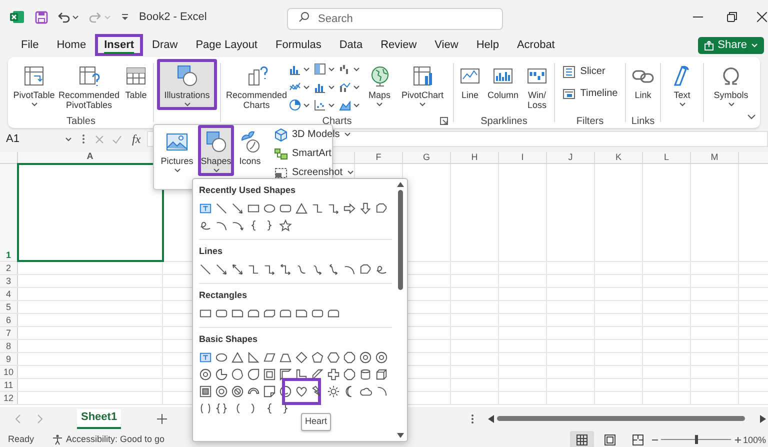  Describe the element at coordinates (349, 69) in the screenshot. I see `waterfall-chart-button` at that location.